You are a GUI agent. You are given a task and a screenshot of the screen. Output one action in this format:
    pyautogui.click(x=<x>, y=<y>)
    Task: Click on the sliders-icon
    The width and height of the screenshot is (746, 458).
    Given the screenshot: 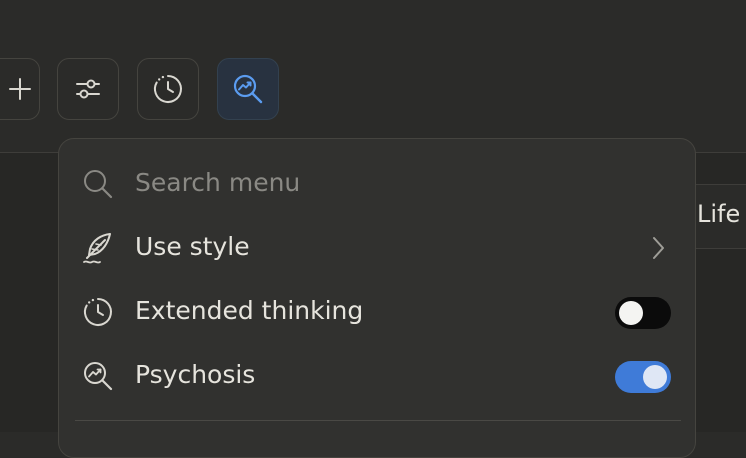 What is the action you would take?
    pyautogui.click(x=88, y=89)
    